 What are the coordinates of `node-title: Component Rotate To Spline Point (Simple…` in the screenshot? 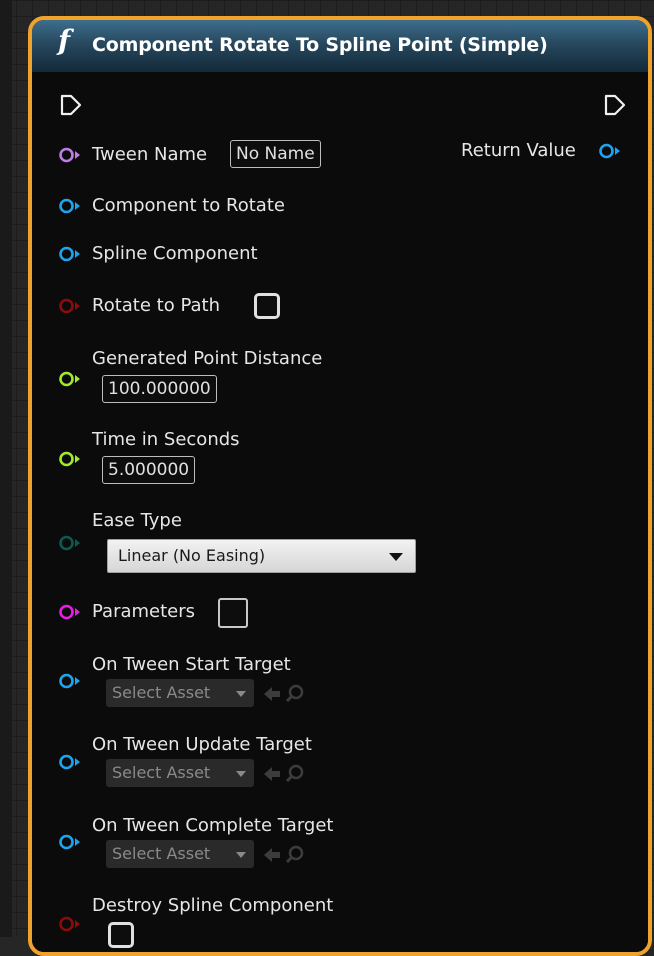 It's located at (320, 45).